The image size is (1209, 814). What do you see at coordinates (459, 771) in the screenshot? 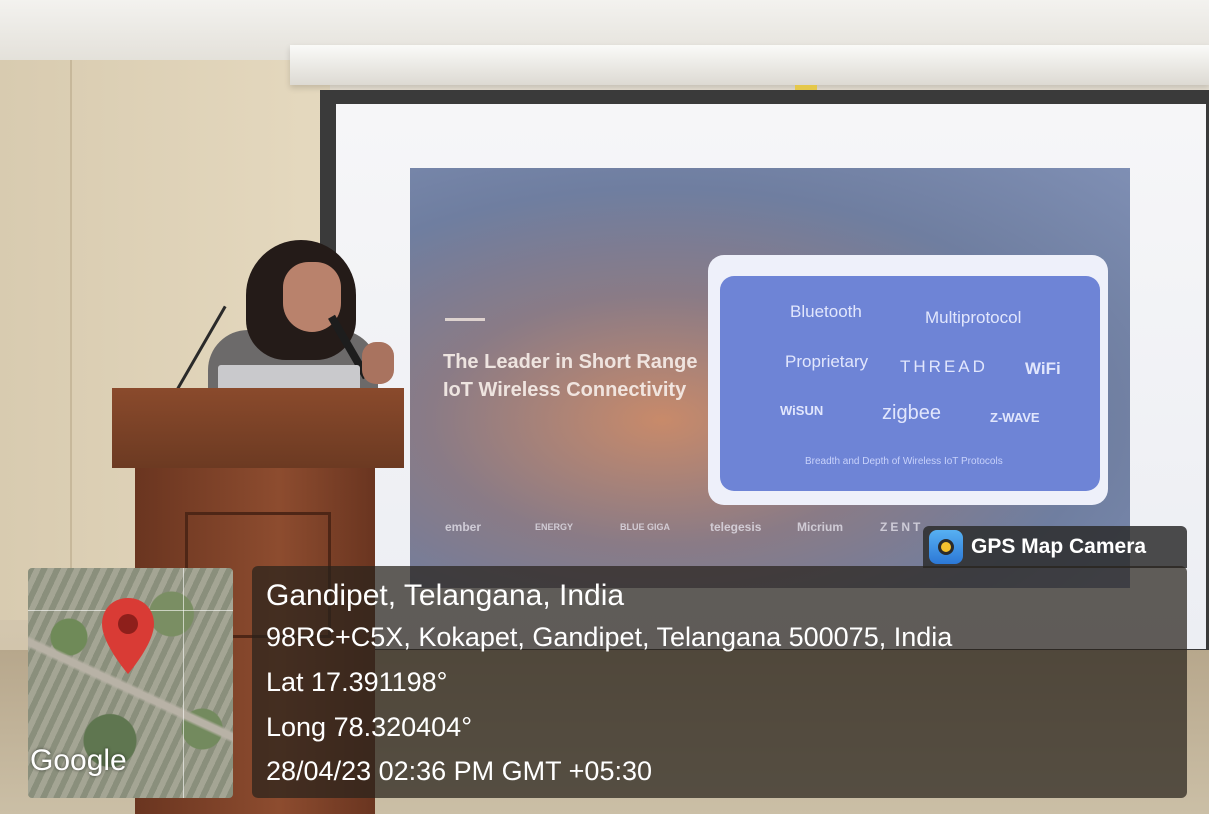
I see `location-timestamp: 28/04/23 02:36 PM GMT +05:30` at bounding box center [459, 771].